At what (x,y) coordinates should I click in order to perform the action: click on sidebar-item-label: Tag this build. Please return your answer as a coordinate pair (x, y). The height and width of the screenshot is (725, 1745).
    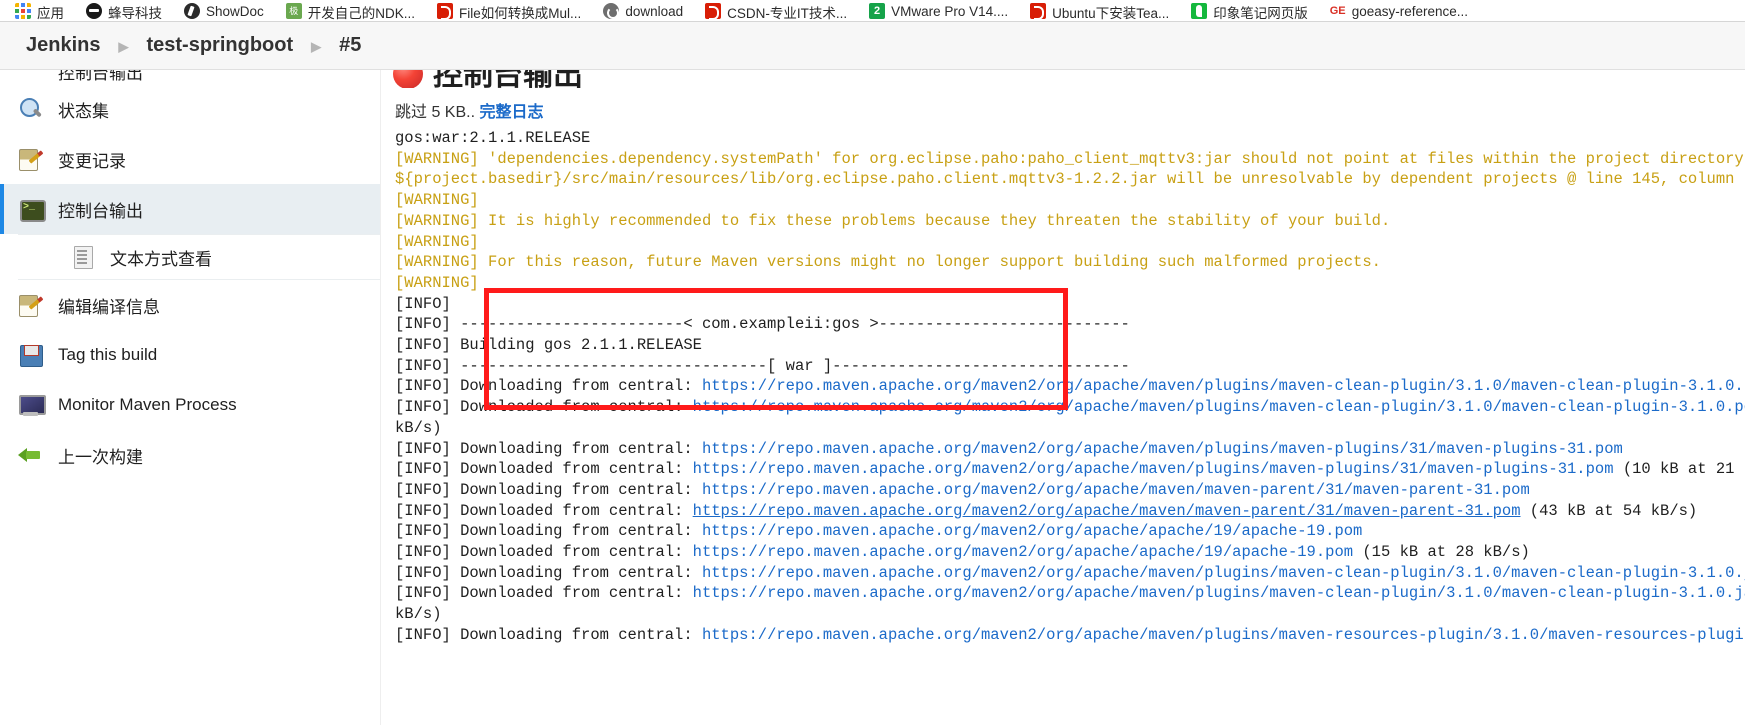
    Looking at the image, I should click on (108, 354).